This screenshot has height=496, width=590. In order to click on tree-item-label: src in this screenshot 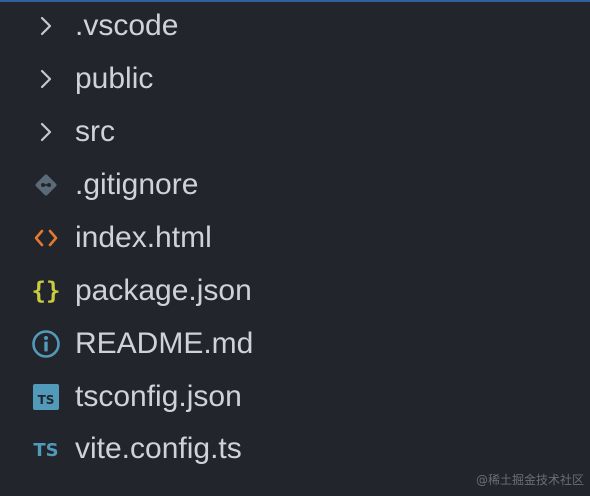, I will do `click(95, 131)`.